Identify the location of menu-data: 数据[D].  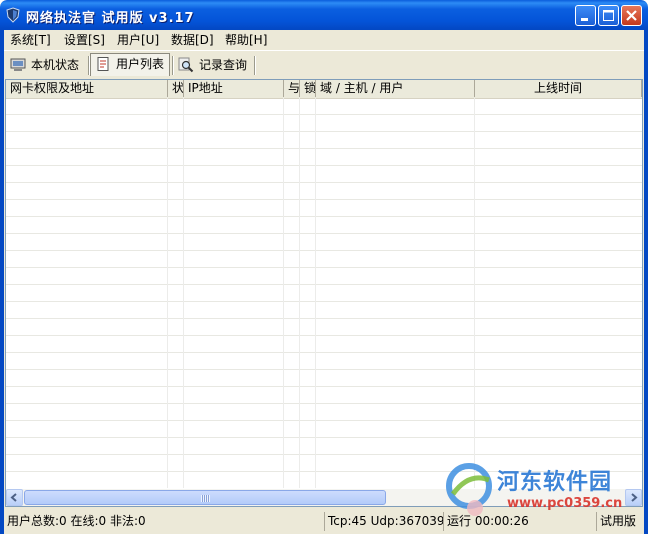
(192, 40).